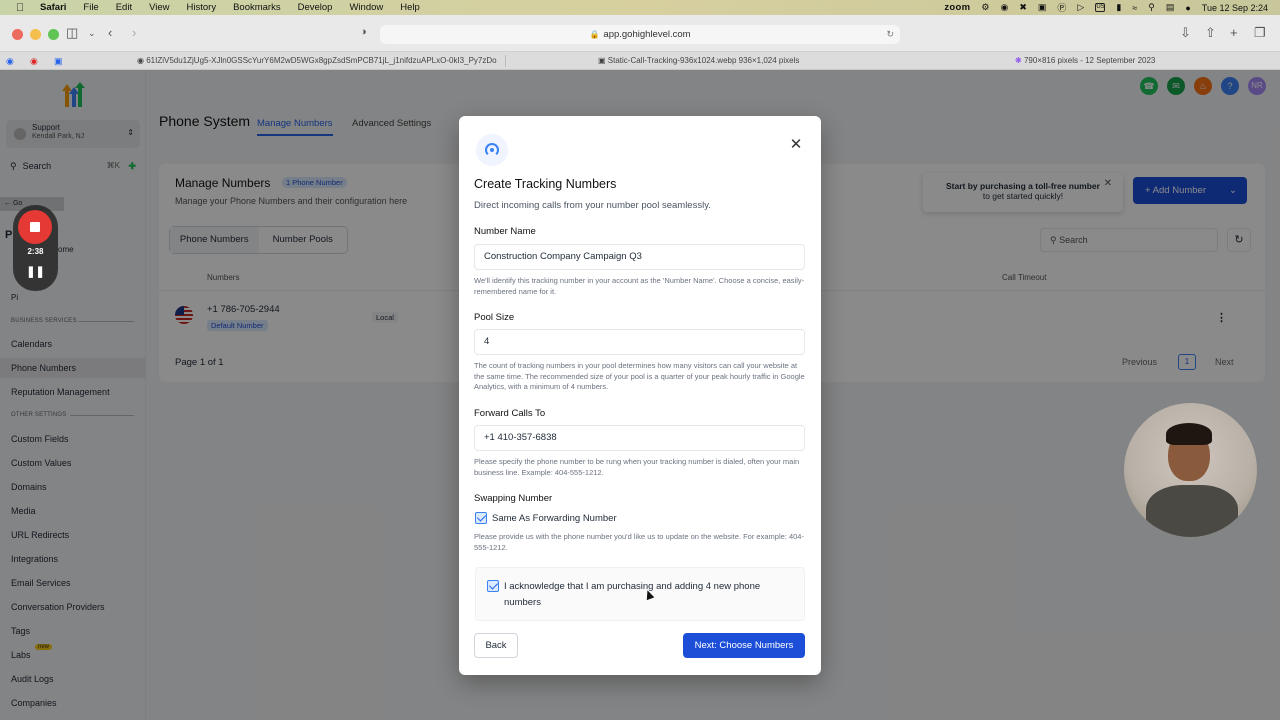 This screenshot has width=1280, height=720. What do you see at coordinates (124, 7) in the screenshot?
I see `menu-edit: Edit` at bounding box center [124, 7].